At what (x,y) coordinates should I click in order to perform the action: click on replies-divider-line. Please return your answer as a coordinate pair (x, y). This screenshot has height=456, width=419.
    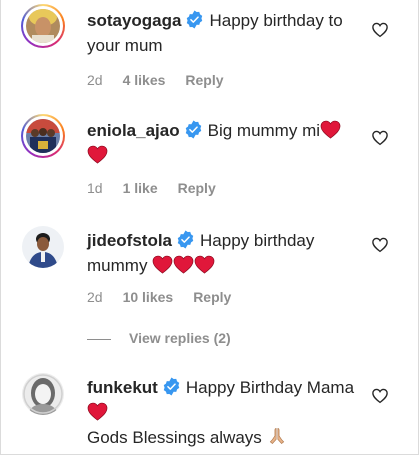
    Looking at the image, I should click on (99, 339).